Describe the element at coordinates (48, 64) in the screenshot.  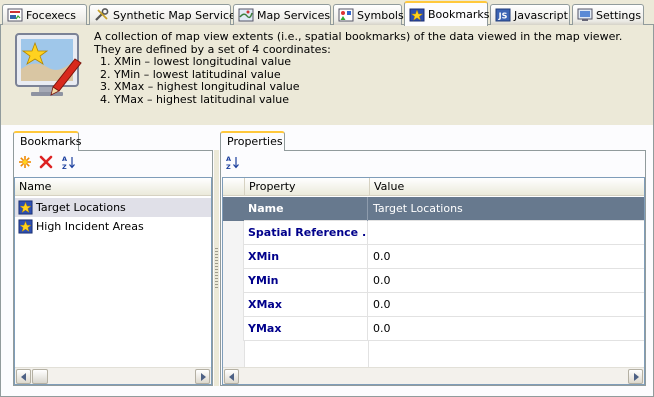
I see `bookmark-monitor-icon` at that location.